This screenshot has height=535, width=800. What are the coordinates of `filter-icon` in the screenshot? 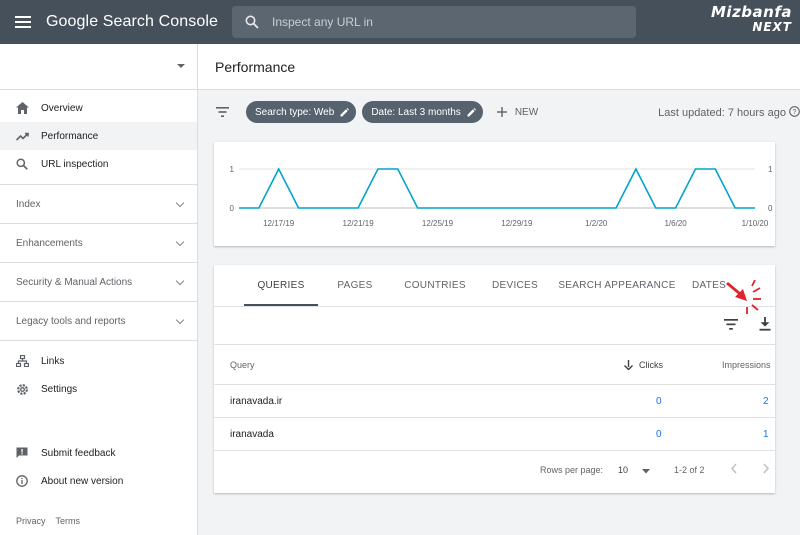 It's located at (222, 112).